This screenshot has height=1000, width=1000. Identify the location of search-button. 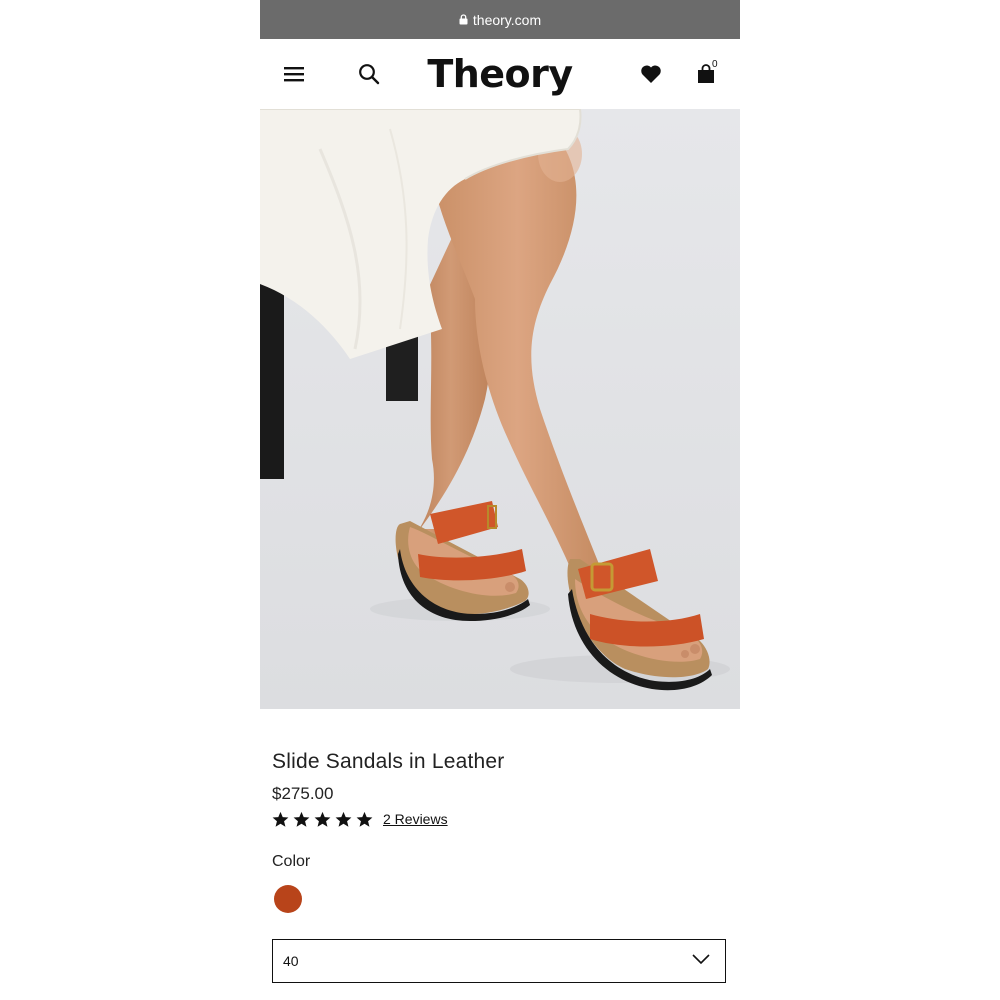
(369, 74).